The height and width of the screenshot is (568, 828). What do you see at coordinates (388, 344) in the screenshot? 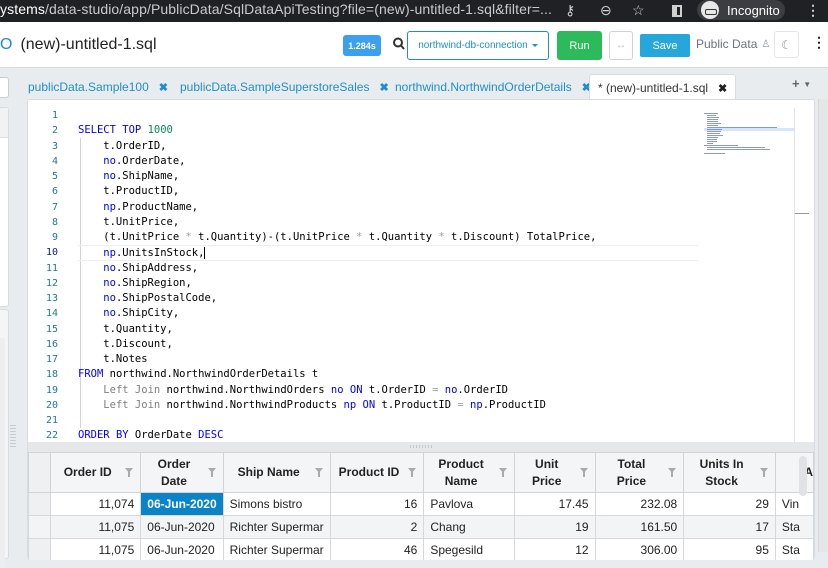
I see `code-line: t.Discount,` at bounding box center [388, 344].